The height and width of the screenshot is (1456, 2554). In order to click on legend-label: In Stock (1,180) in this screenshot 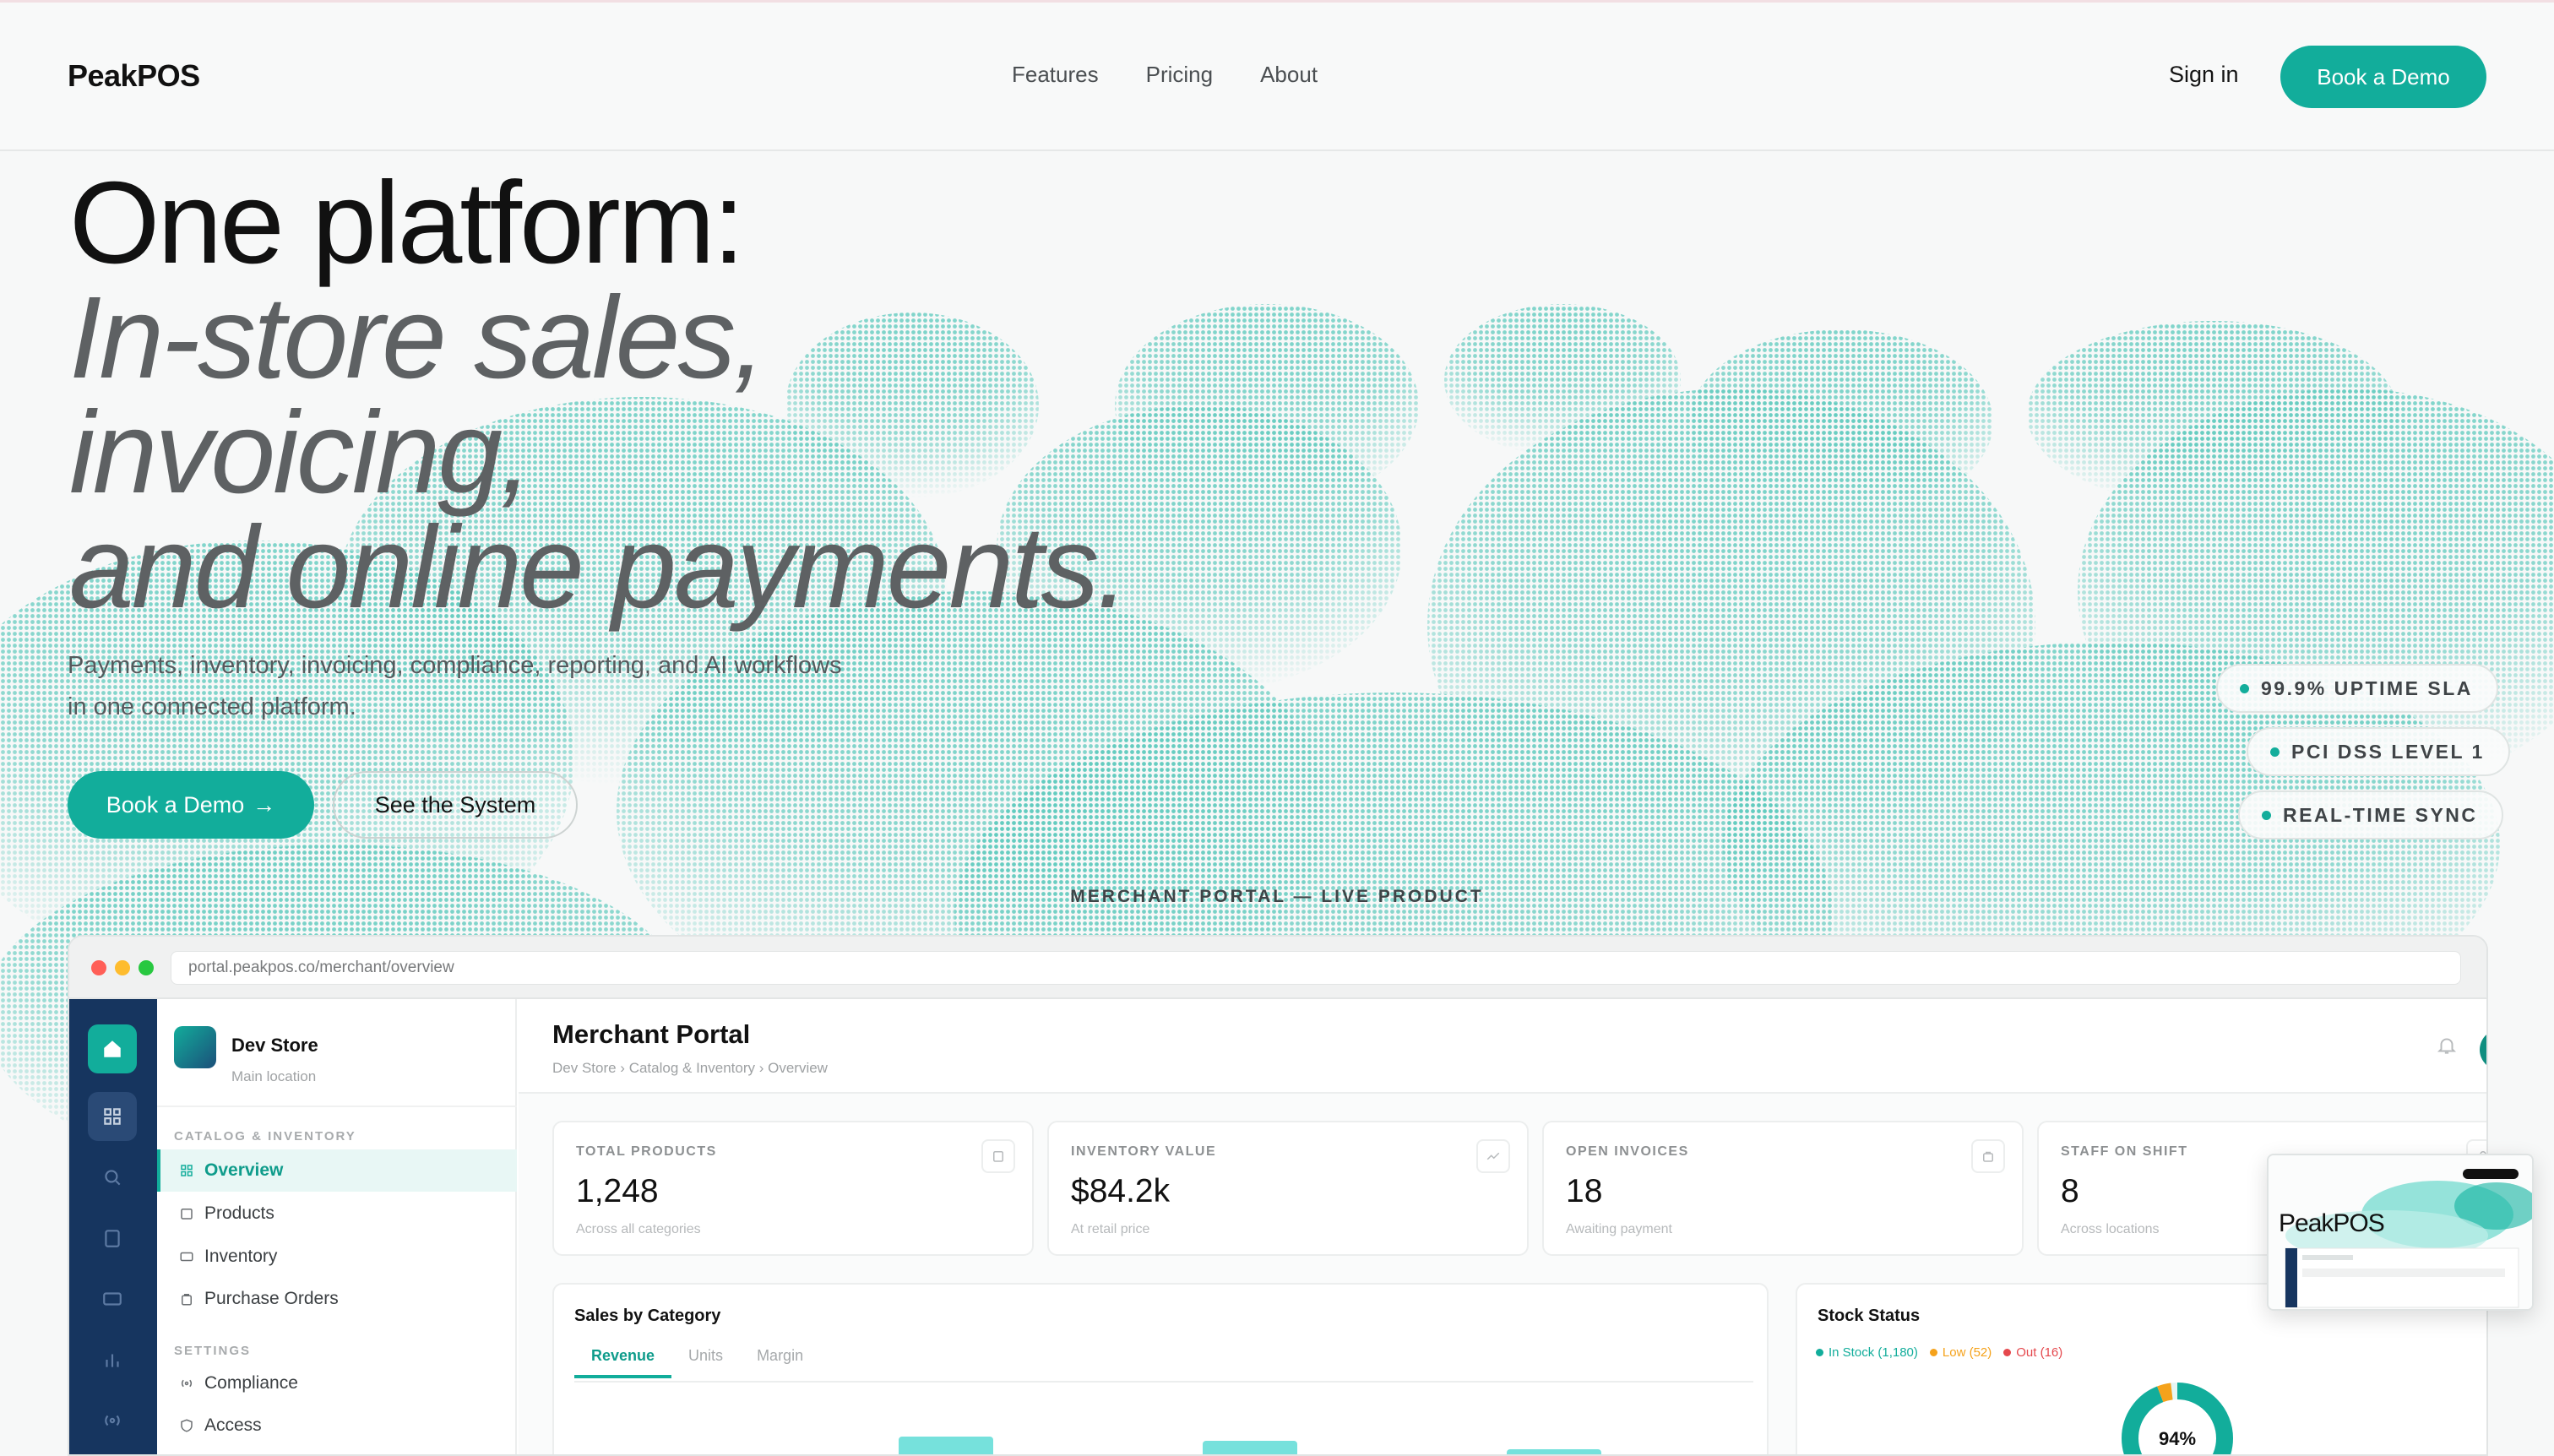, I will do `click(1873, 1352)`.